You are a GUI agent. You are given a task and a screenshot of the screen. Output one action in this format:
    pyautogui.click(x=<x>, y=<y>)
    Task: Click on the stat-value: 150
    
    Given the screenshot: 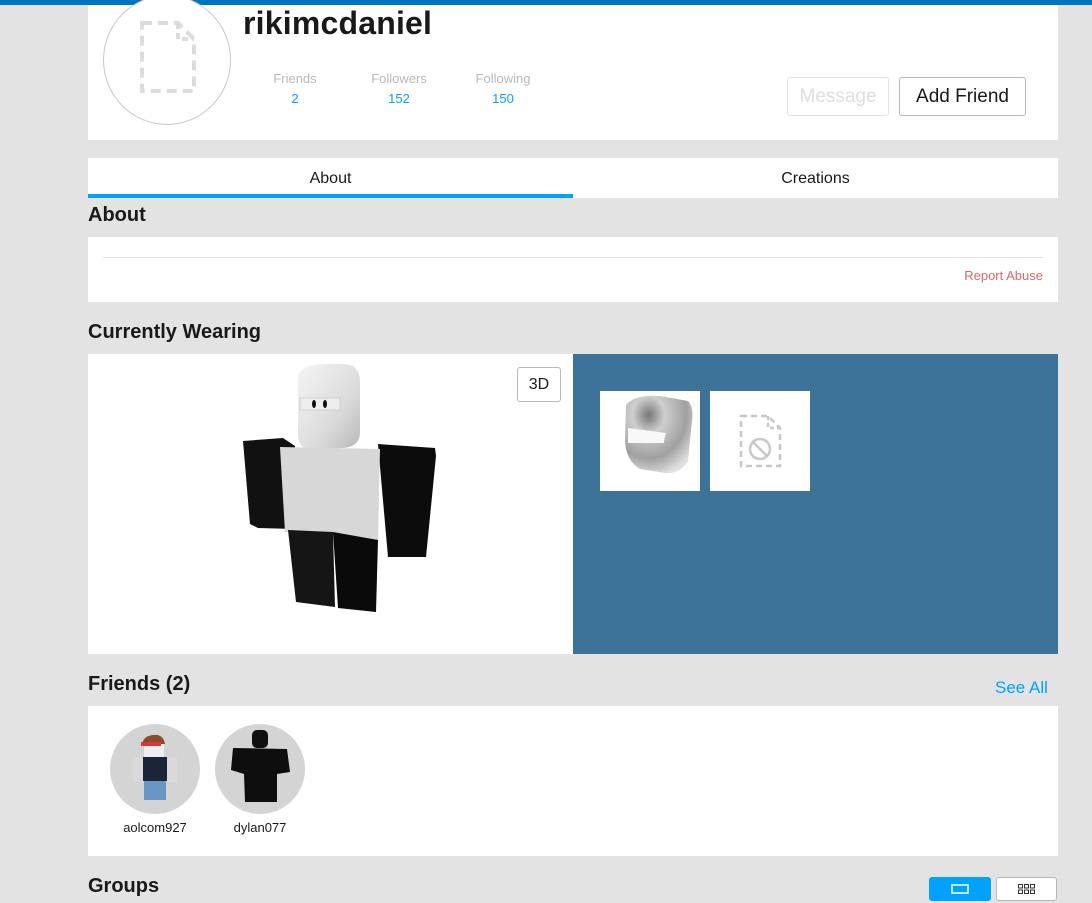 What is the action you would take?
    pyautogui.click(x=503, y=98)
    